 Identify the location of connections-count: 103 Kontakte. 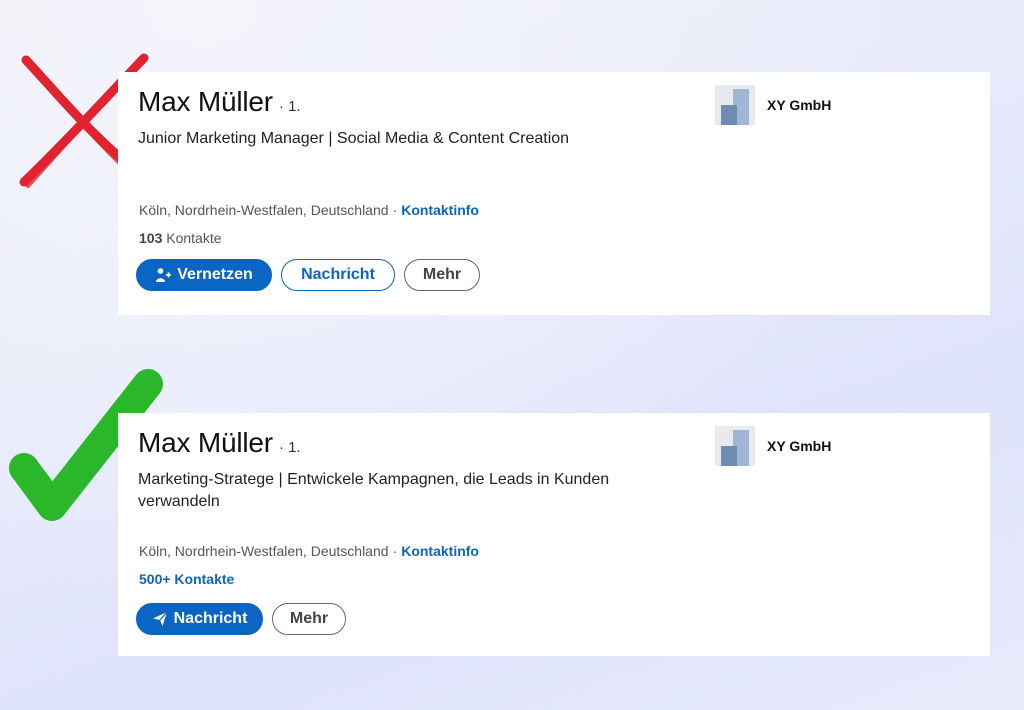
(180, 238).